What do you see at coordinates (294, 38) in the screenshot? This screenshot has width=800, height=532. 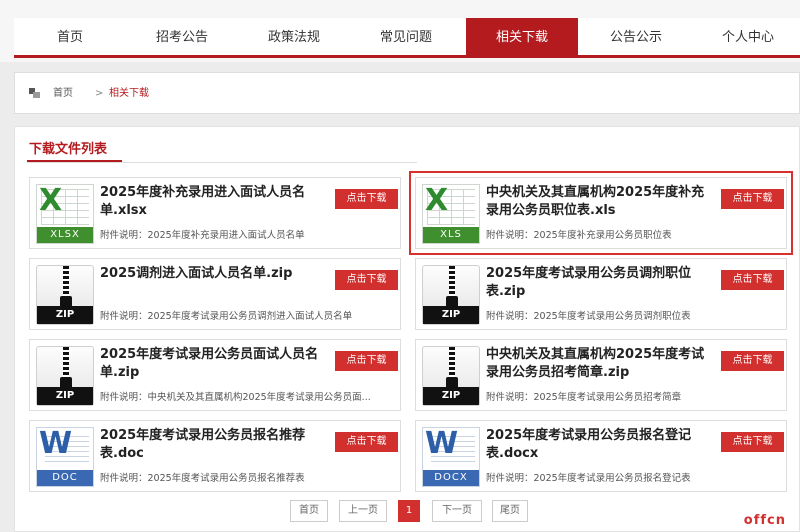 I see `tab-policies: 政策法规` at bounding box center [294, 38].